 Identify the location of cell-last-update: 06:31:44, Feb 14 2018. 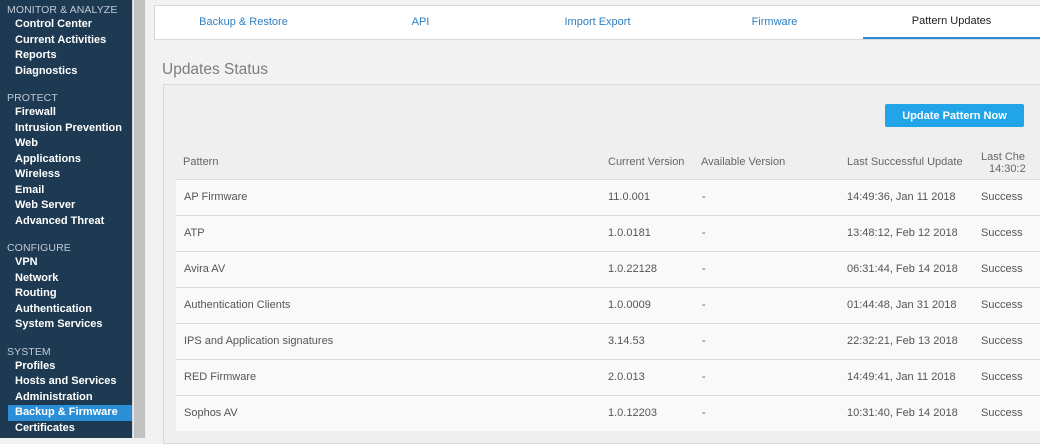
(902, 269).